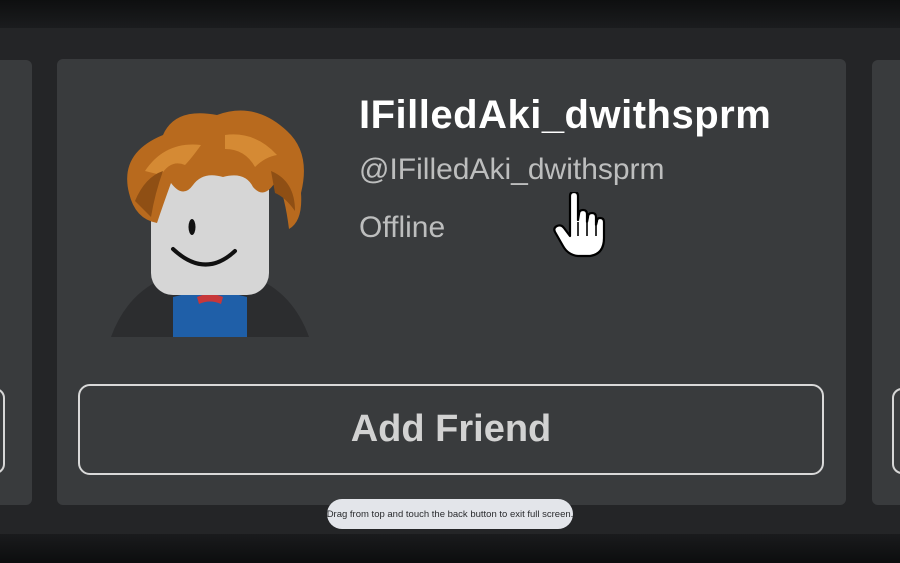  Describe the element at coordinates (896, 431) in the screenshot. I see `next-card-button` at that location.